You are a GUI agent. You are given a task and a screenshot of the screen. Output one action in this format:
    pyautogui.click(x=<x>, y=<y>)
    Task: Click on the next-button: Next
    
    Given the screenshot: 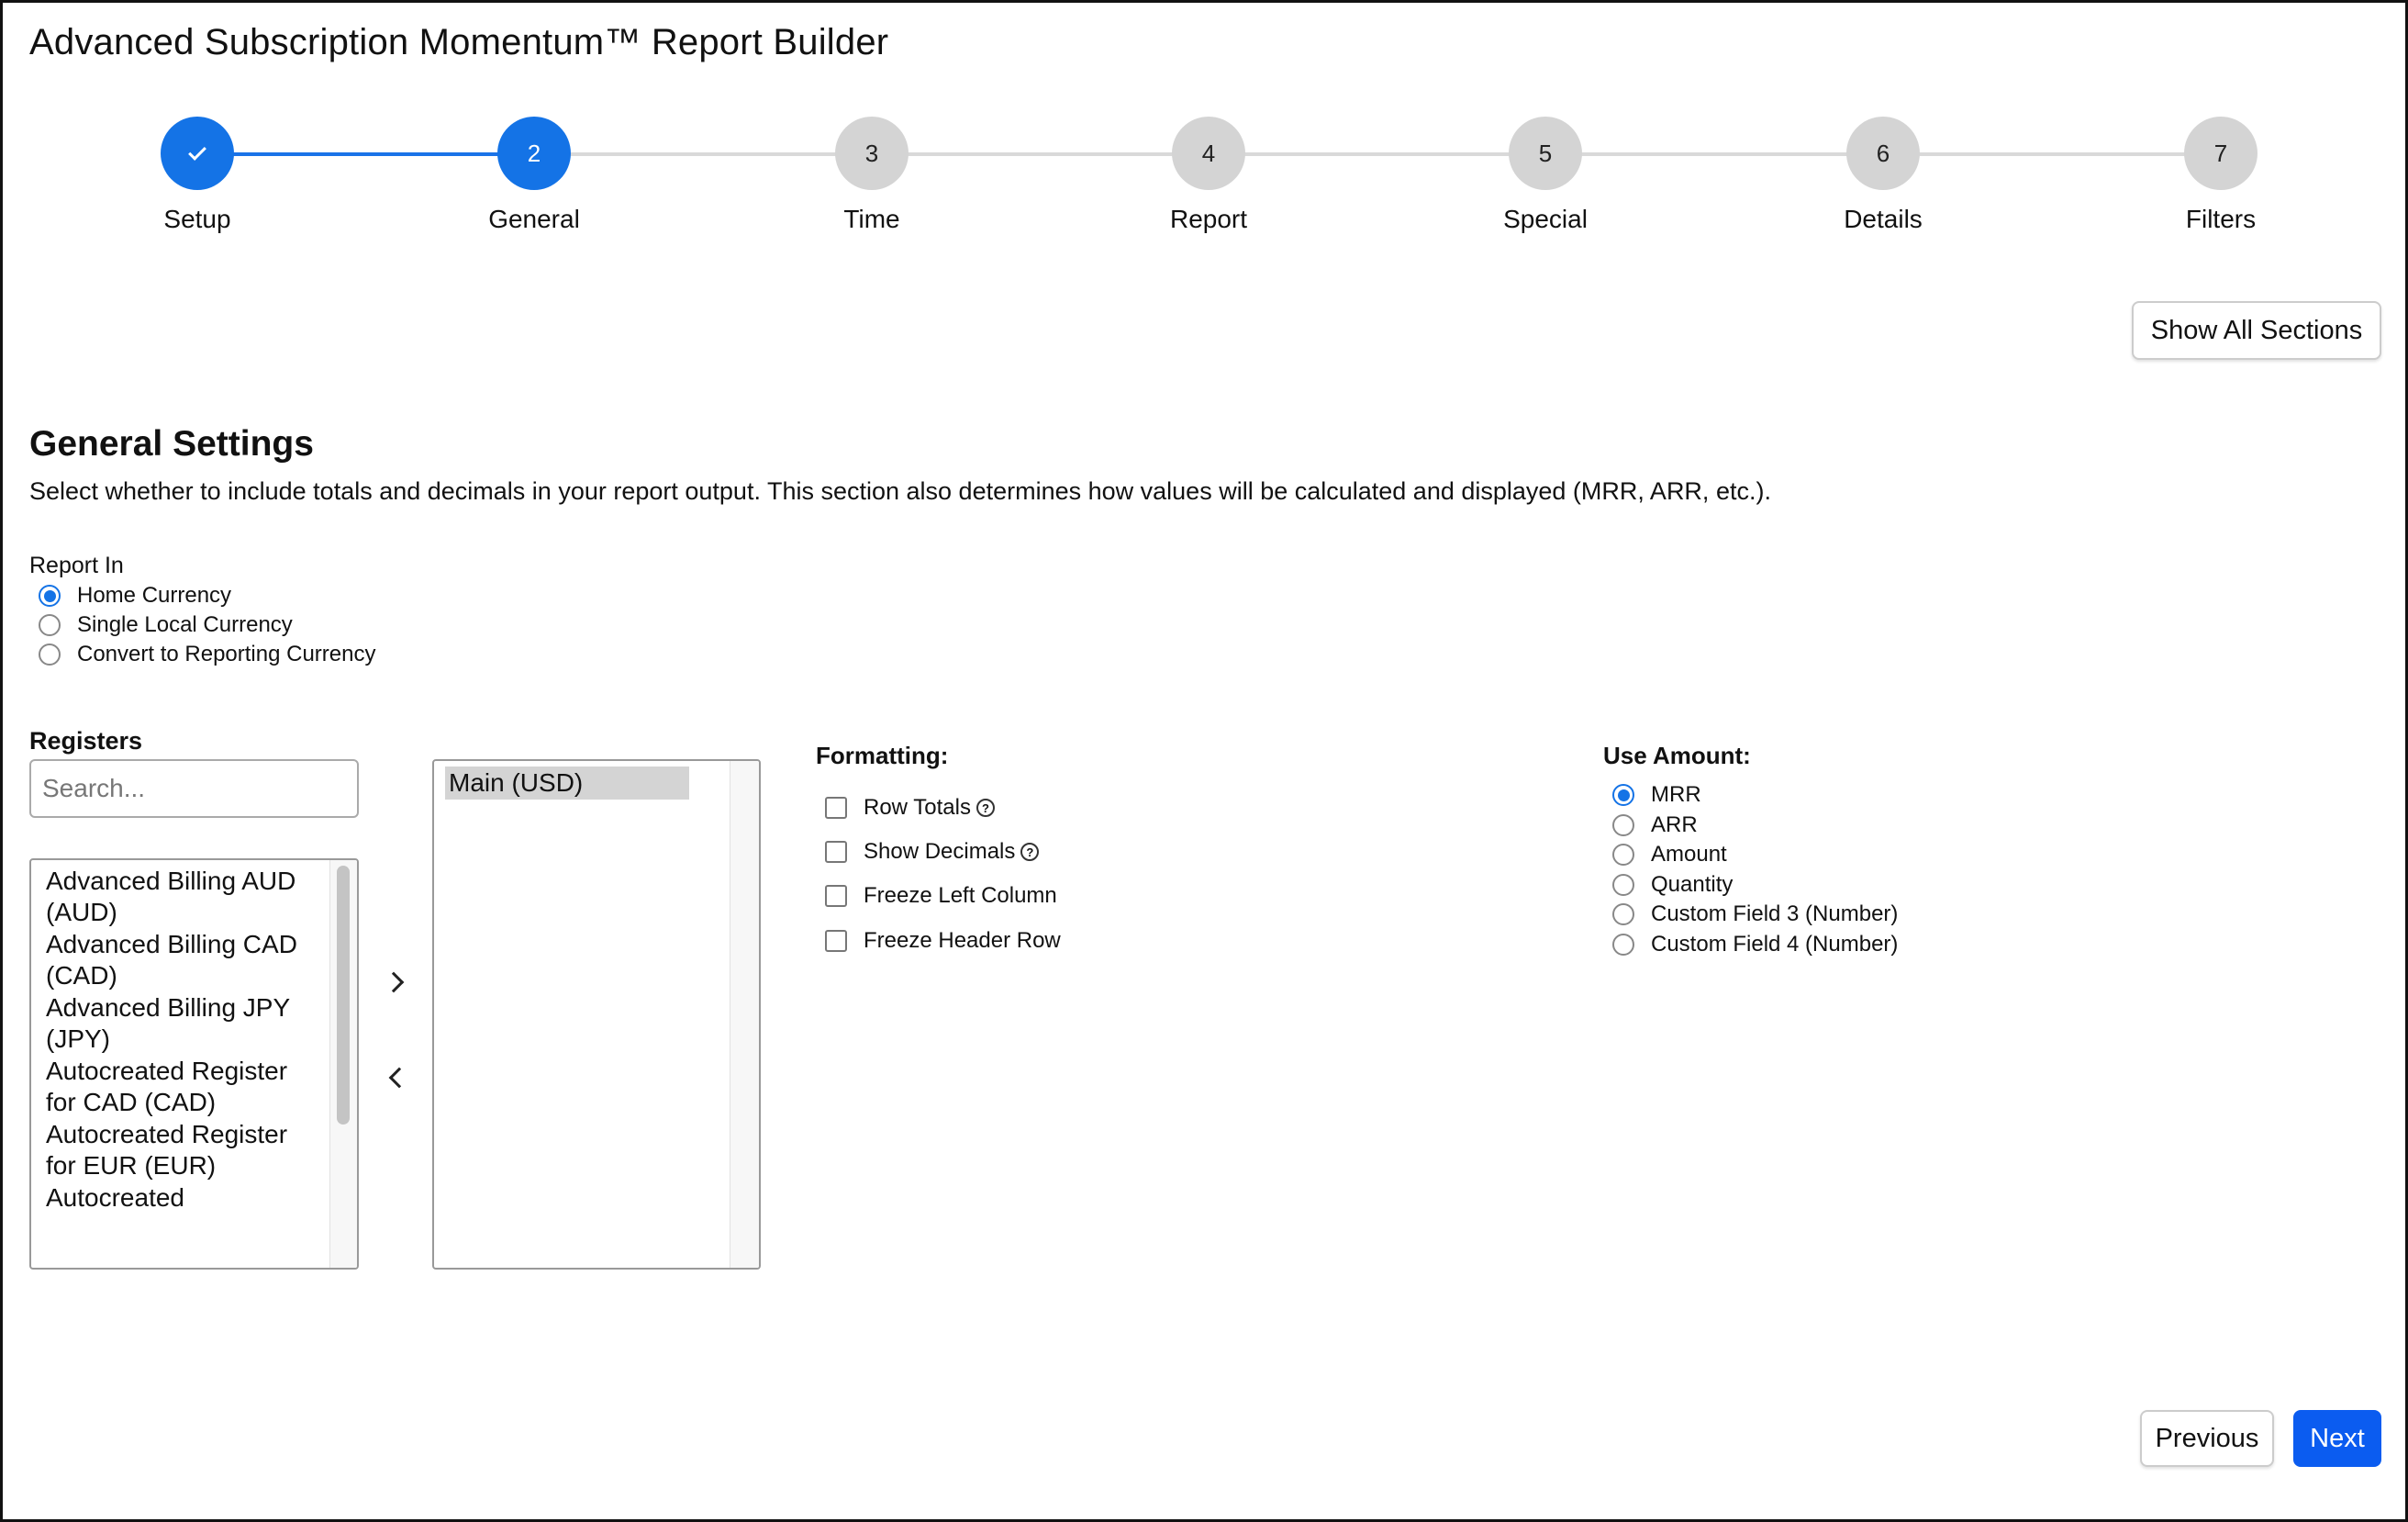 What is the action you would take?
    pyautogui.click(x=2337, y=1439)
    